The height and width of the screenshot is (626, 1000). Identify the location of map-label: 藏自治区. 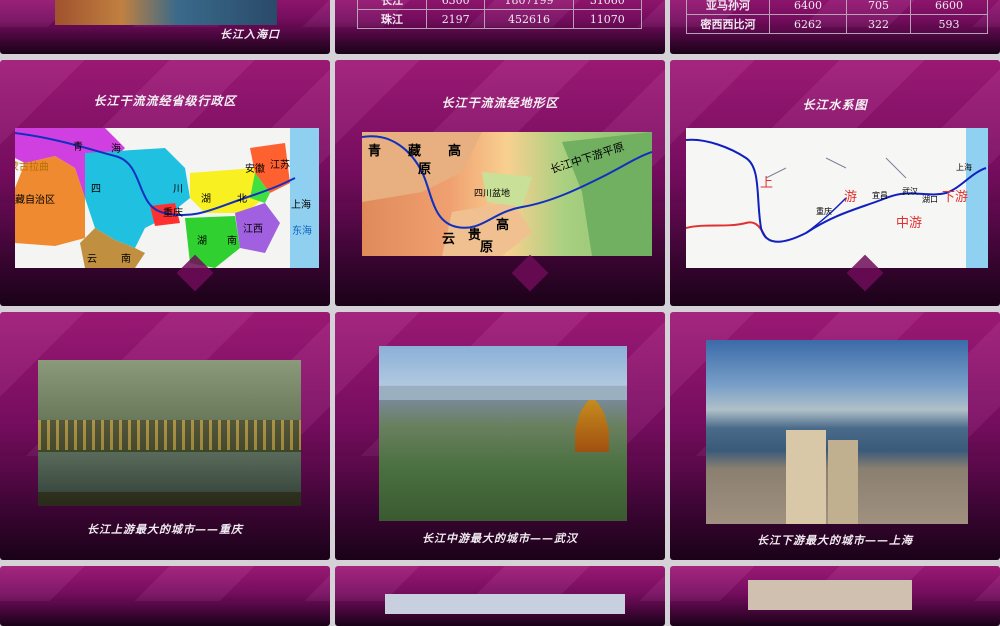
(35, 200).